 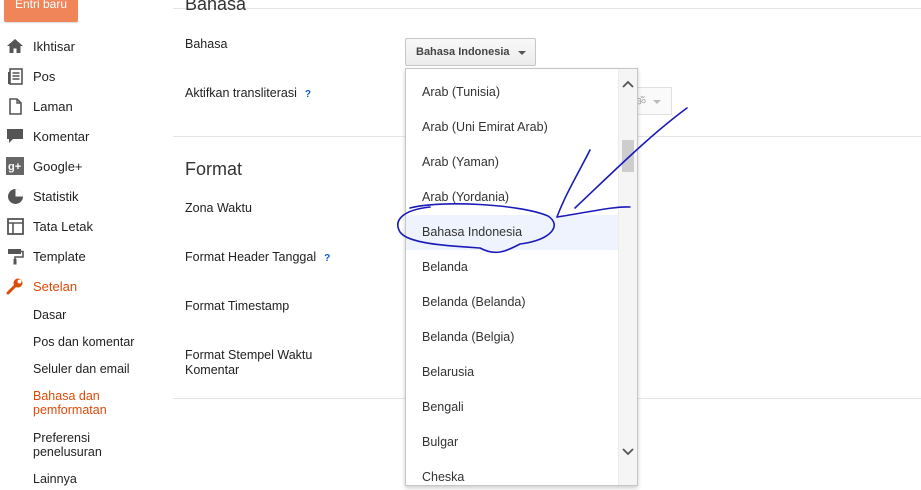 I want to click on dropdown-option: Arab (Yordania), so click(x=513, y=197).